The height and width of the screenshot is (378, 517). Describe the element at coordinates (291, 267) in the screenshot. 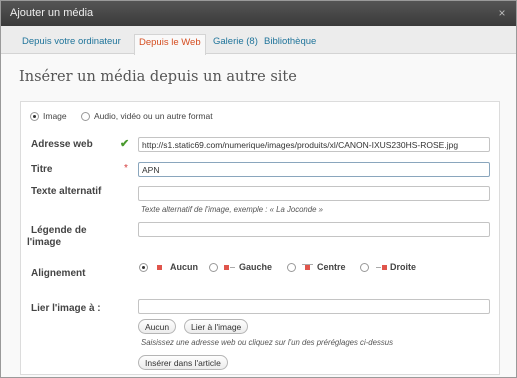

I see `align-center-radio` at that location.